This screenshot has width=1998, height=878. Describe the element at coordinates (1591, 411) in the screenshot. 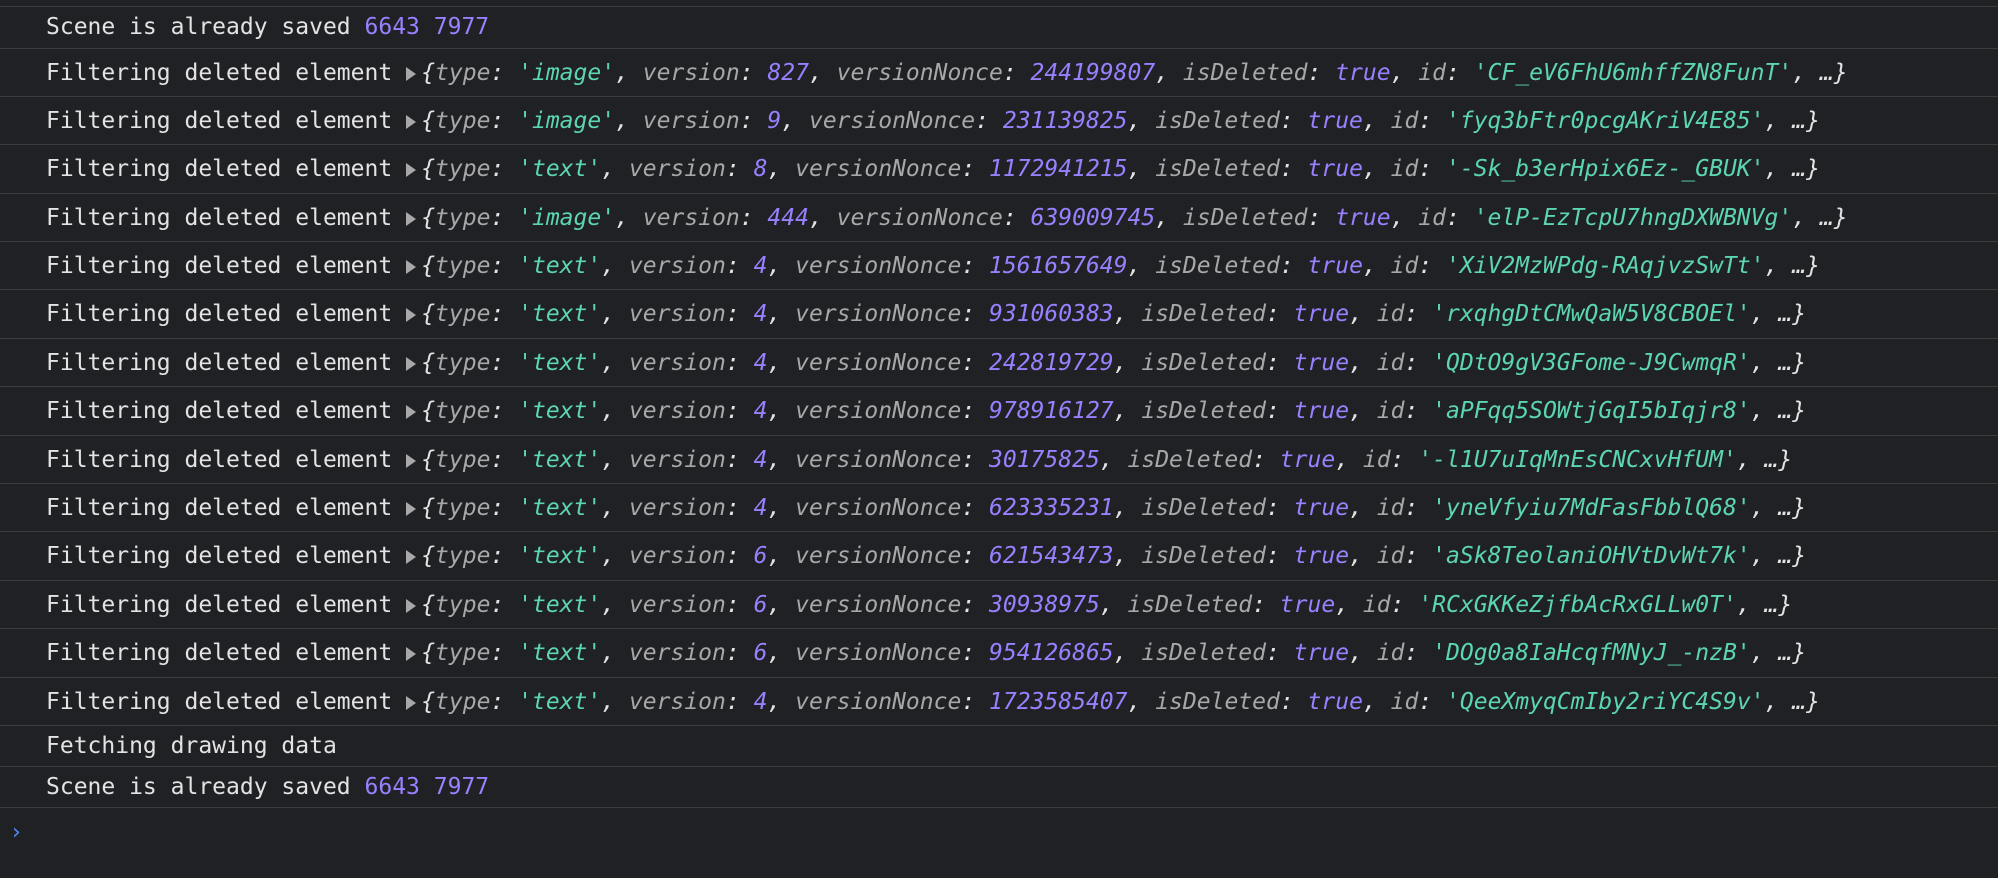

I see `obj-value: 'aPFqq5SOWtjGqI5bIqjr8'` at that location.